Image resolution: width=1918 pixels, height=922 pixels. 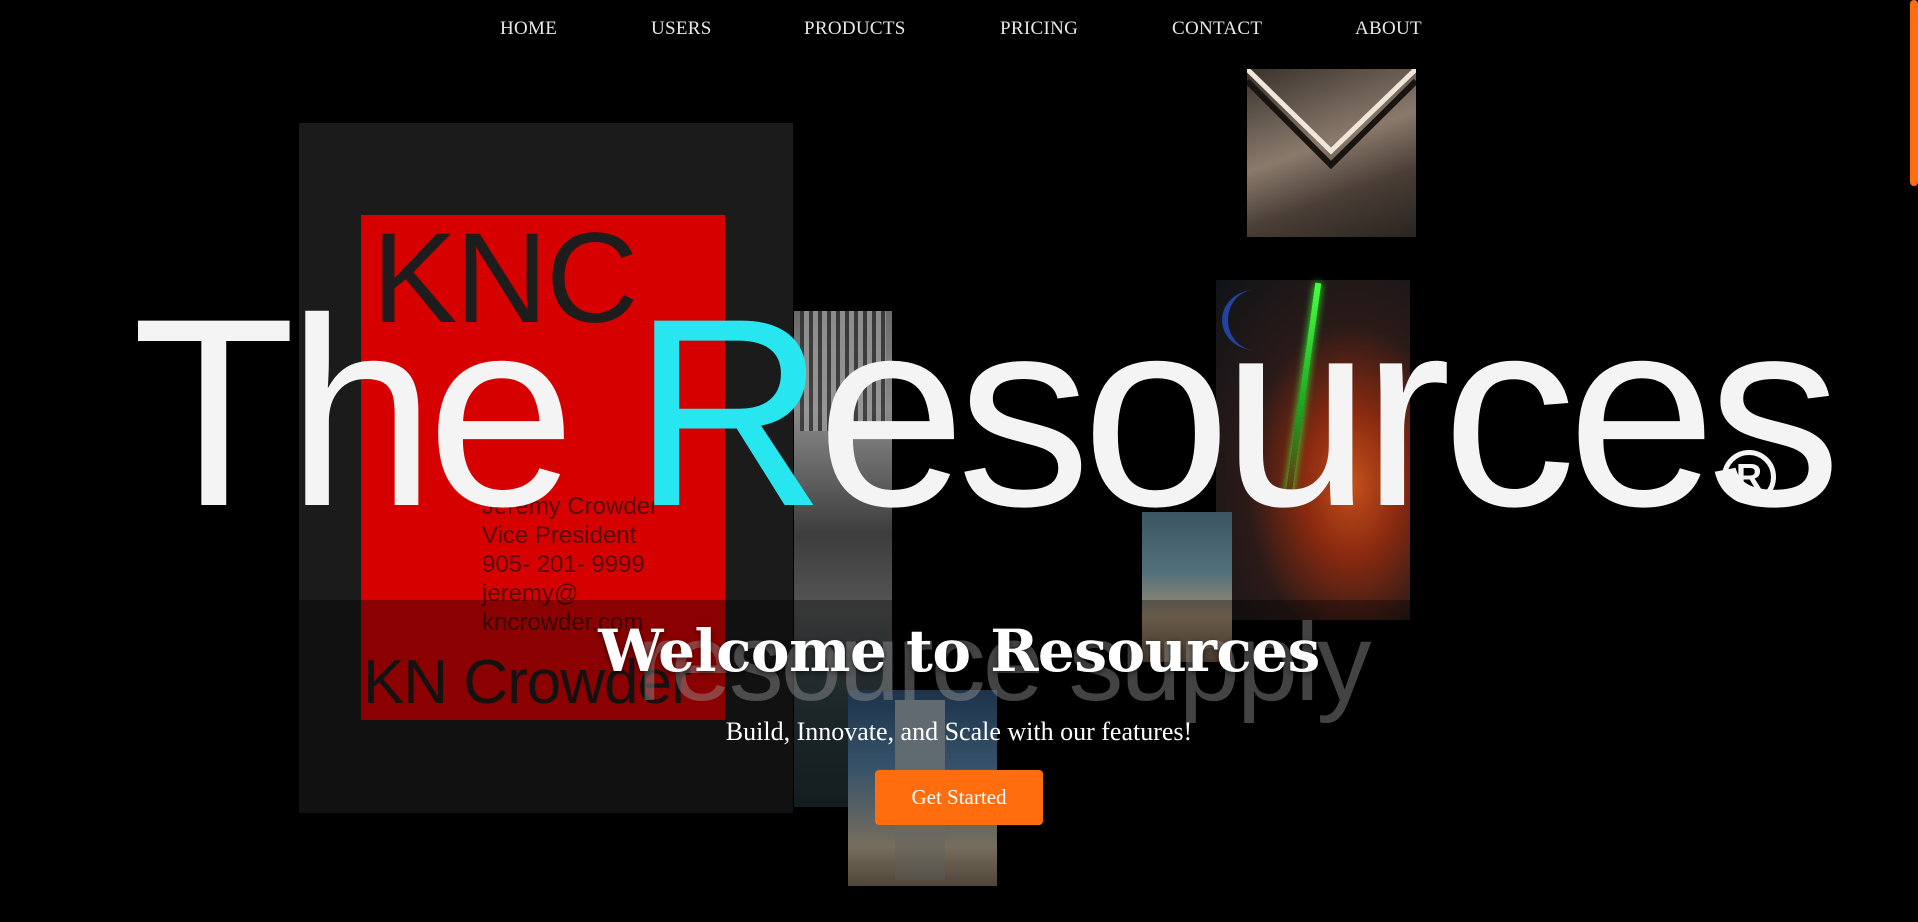 I want to click on ceiling-photo, so click(x=1331, y=153).